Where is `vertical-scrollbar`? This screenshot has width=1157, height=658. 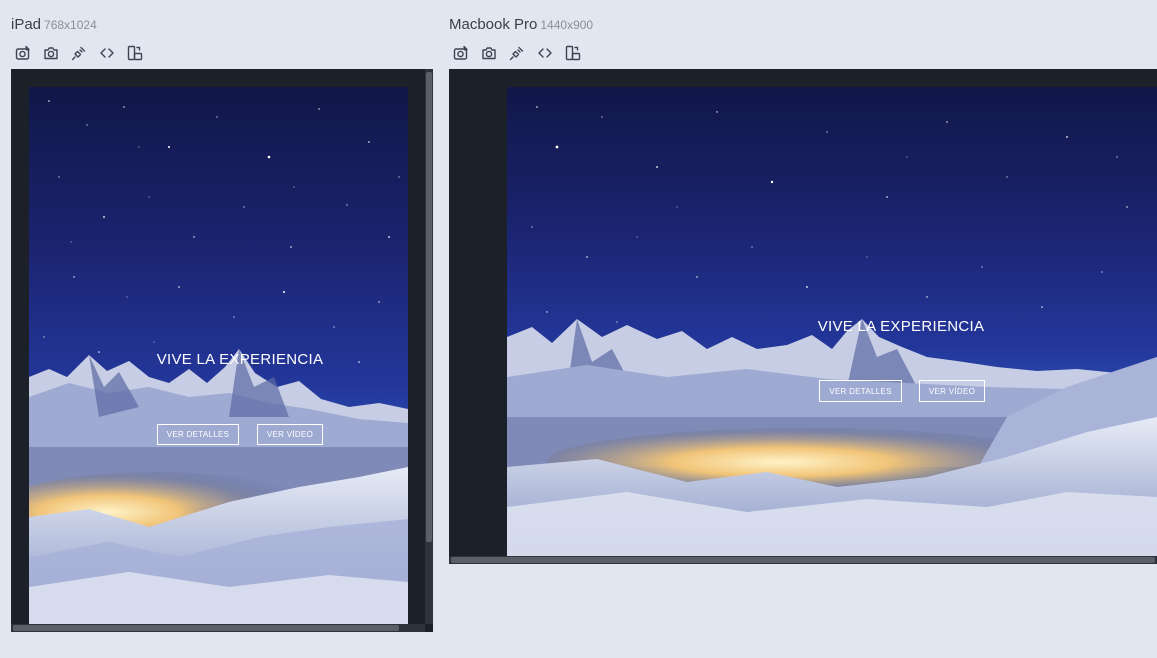 vertical-scrollbar is located at coordinates (429, 346).